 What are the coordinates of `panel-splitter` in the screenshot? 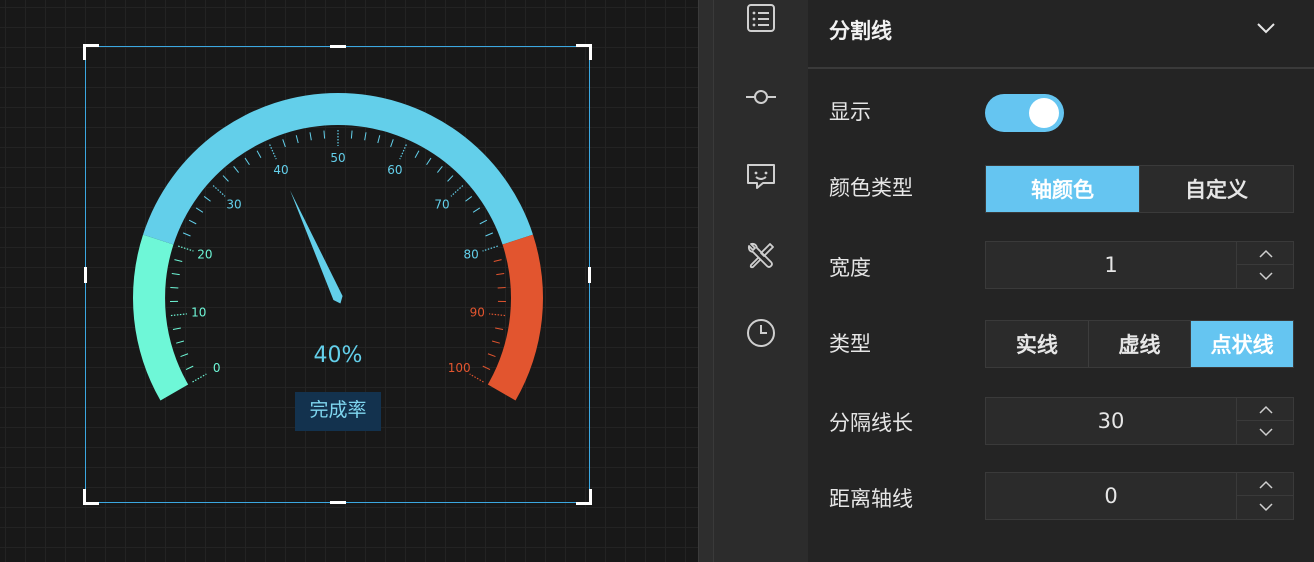 It's located at (706, 281).